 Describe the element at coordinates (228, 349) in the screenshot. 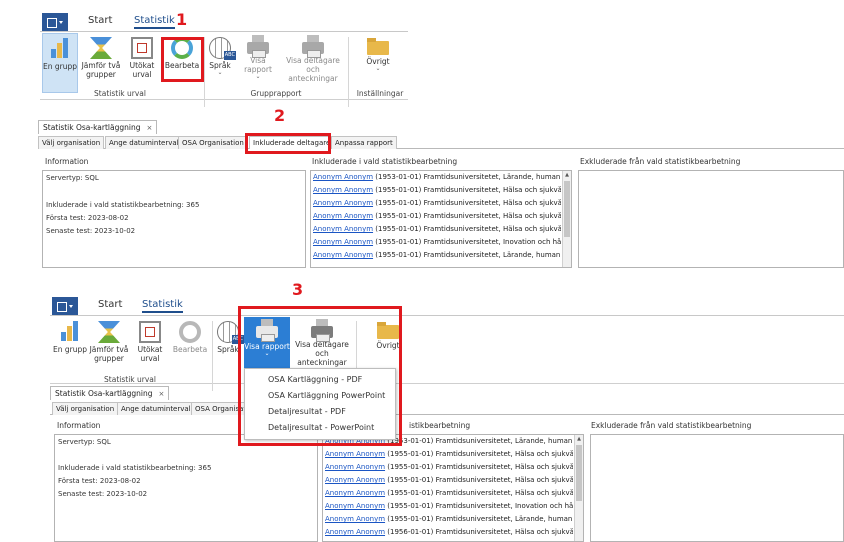

I see `sprak-label: Språk` at that location.